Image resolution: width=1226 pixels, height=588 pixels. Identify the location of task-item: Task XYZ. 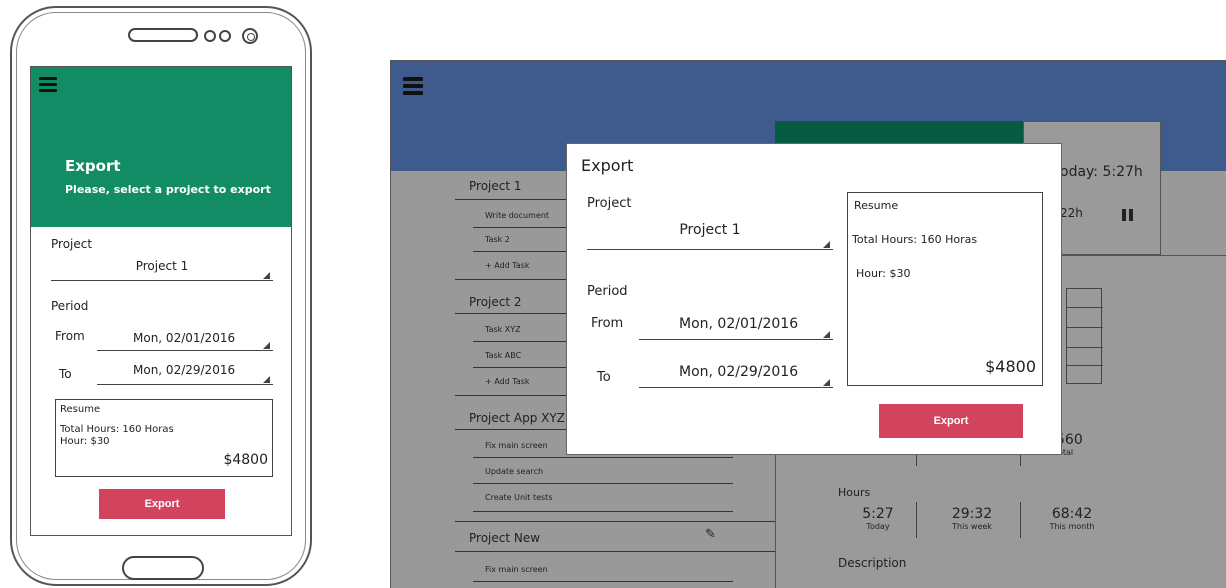
(503, 329).